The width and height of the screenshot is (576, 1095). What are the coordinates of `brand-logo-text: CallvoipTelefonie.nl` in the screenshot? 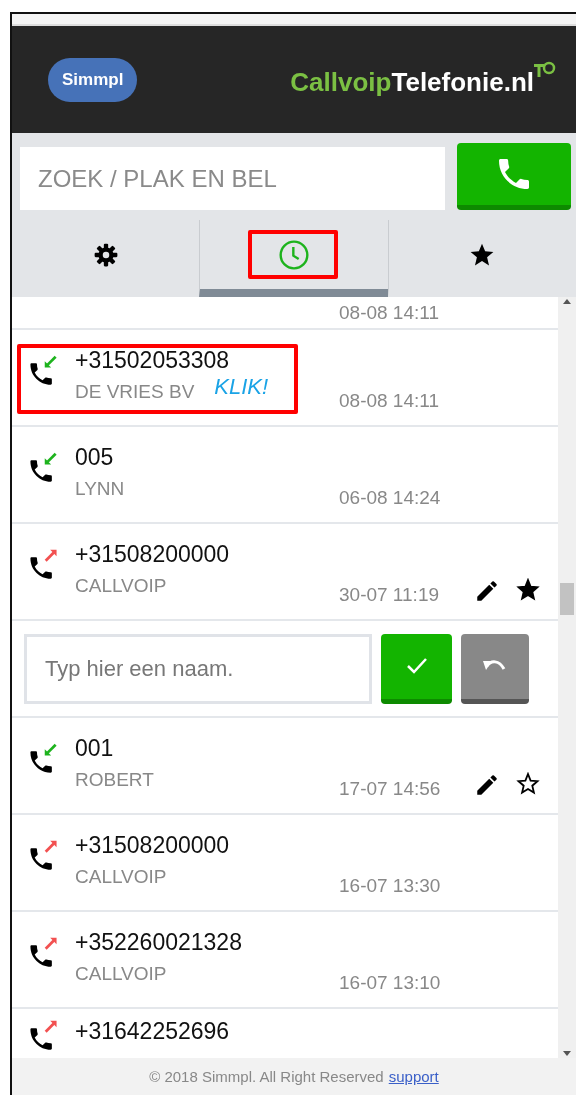 It's located at (412, 82).